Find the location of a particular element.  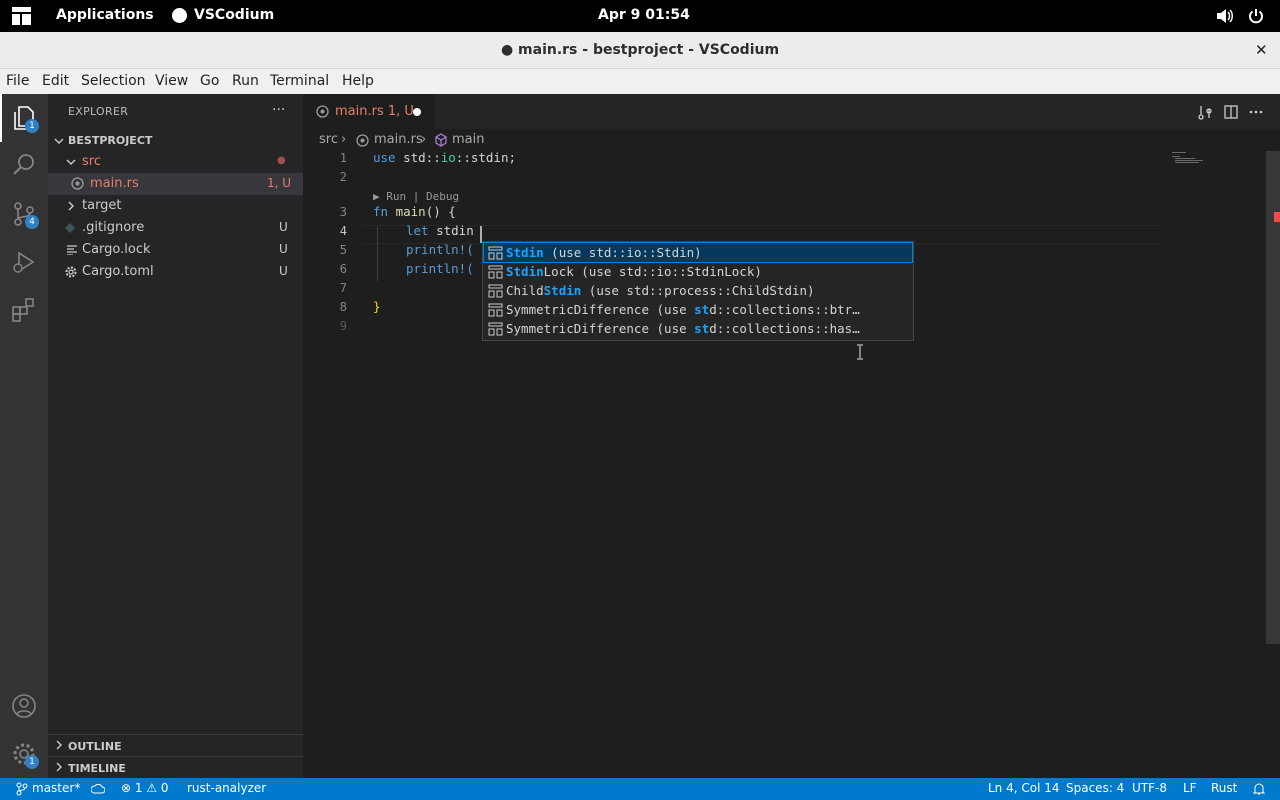

breadcrumb-folder: src is located at coordinates (328, 139).